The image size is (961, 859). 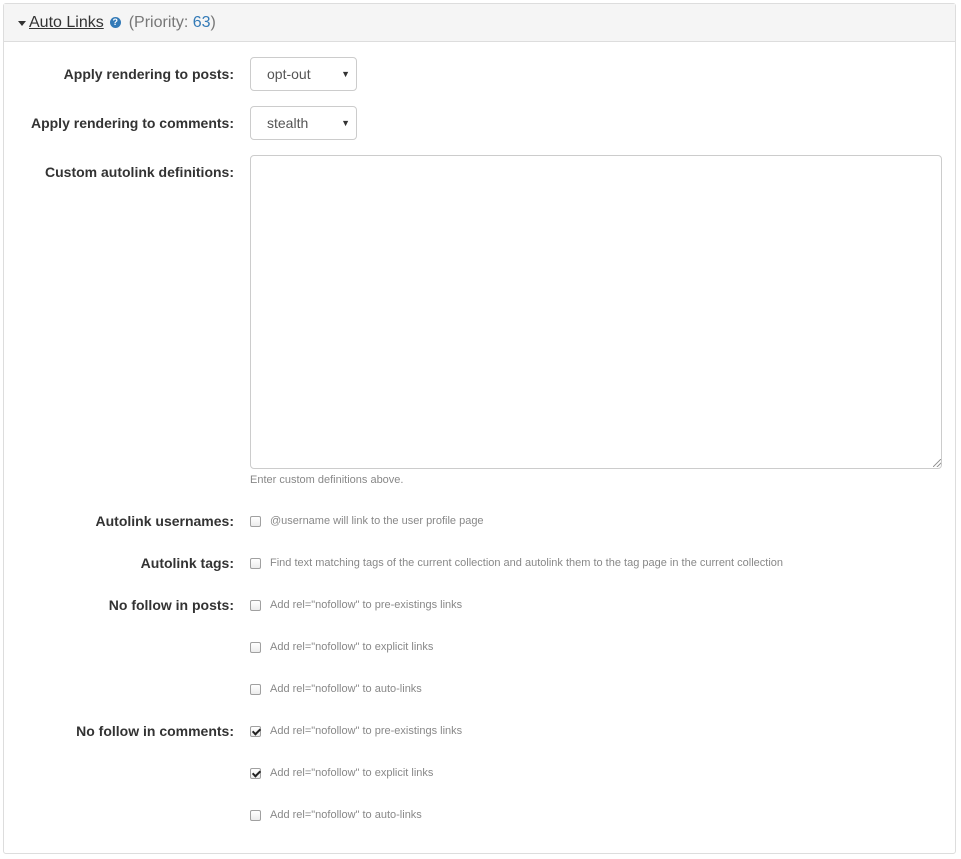 I want to click on auto-links-toggle: Auto Links, so click(x=61, y=23).